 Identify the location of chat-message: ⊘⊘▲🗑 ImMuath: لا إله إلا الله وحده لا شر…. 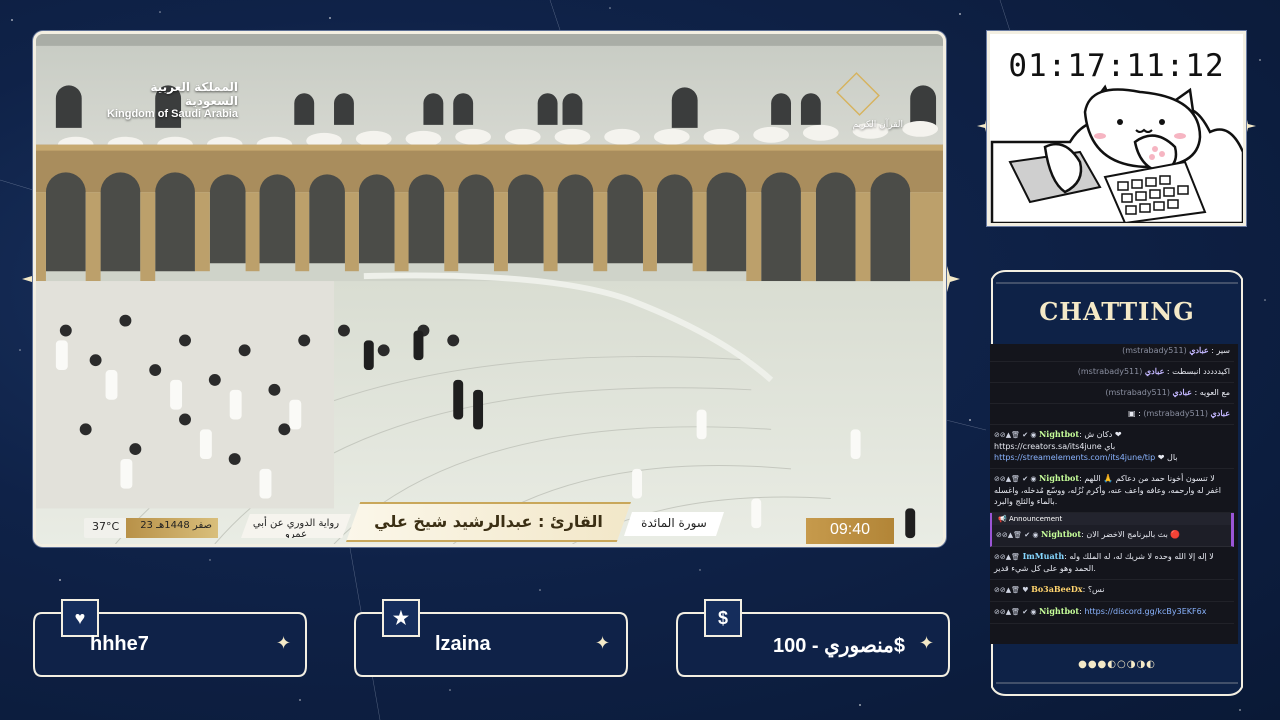
(1112, 563).